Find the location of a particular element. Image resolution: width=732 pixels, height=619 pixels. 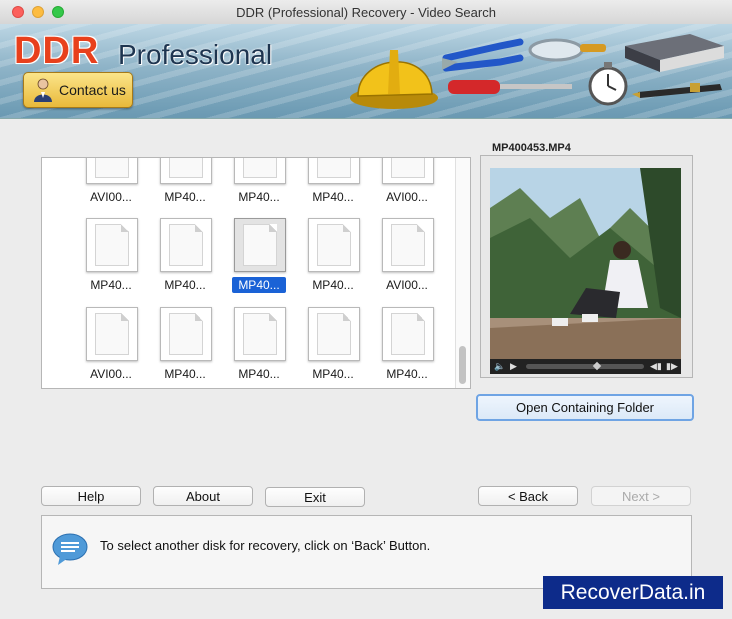

rewind-icon: ◀▮ is located at coordinates (656, 366).